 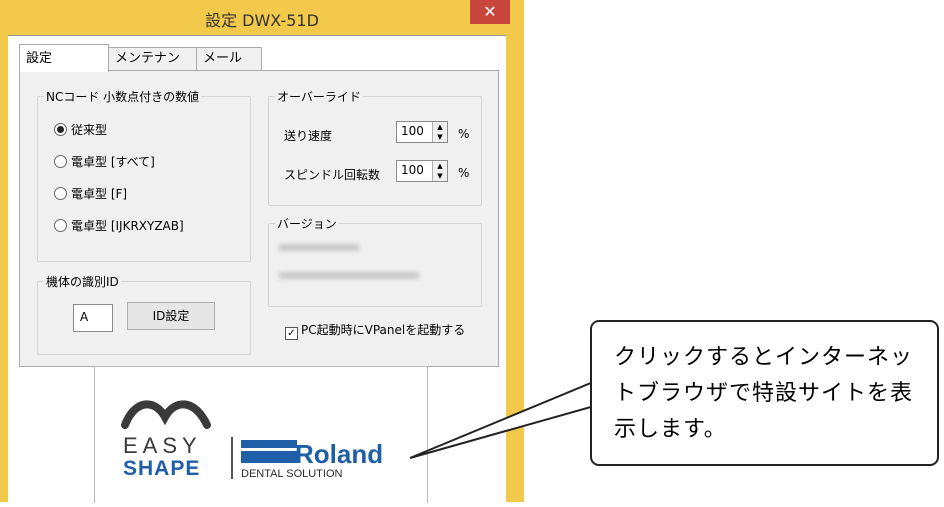 I want to click on tab-settings-label: 設定, so click(x=39, y=58).